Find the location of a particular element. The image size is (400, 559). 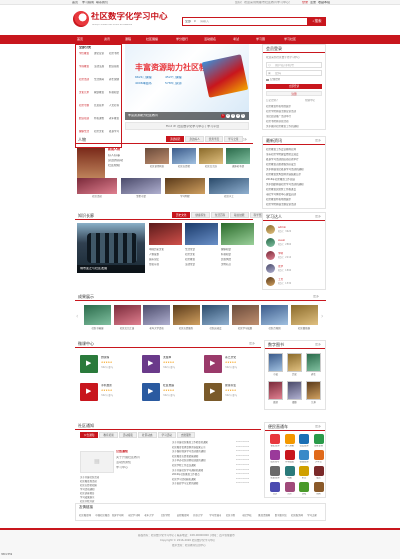

logo: 社区数字化学习中心 SHEQU SHUZIHUA XUEXI ZHONGXIN is located at coordinates (120, 20).